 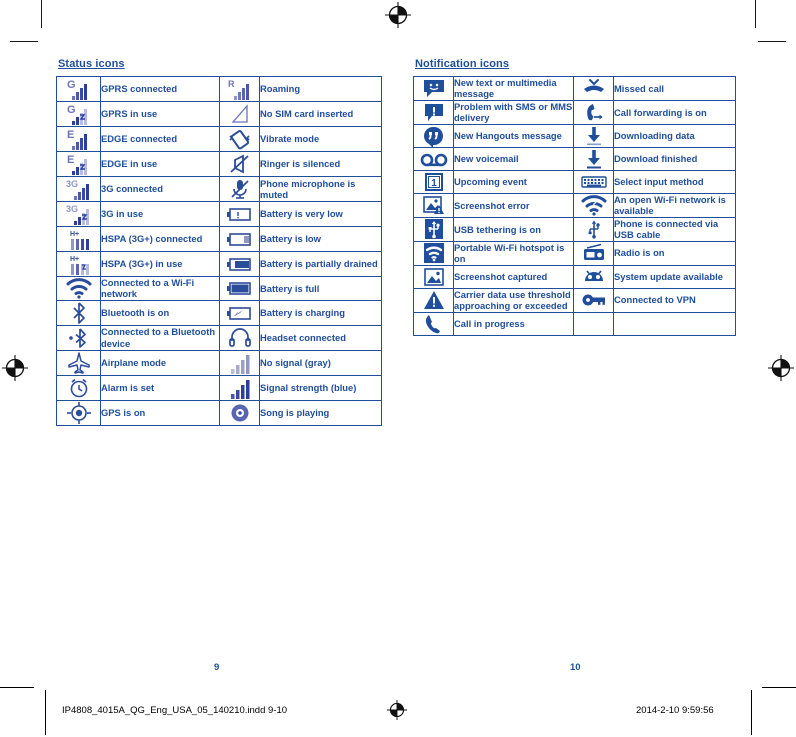 I want to click on notification-label: Missed call, so click(x=674, y=88).